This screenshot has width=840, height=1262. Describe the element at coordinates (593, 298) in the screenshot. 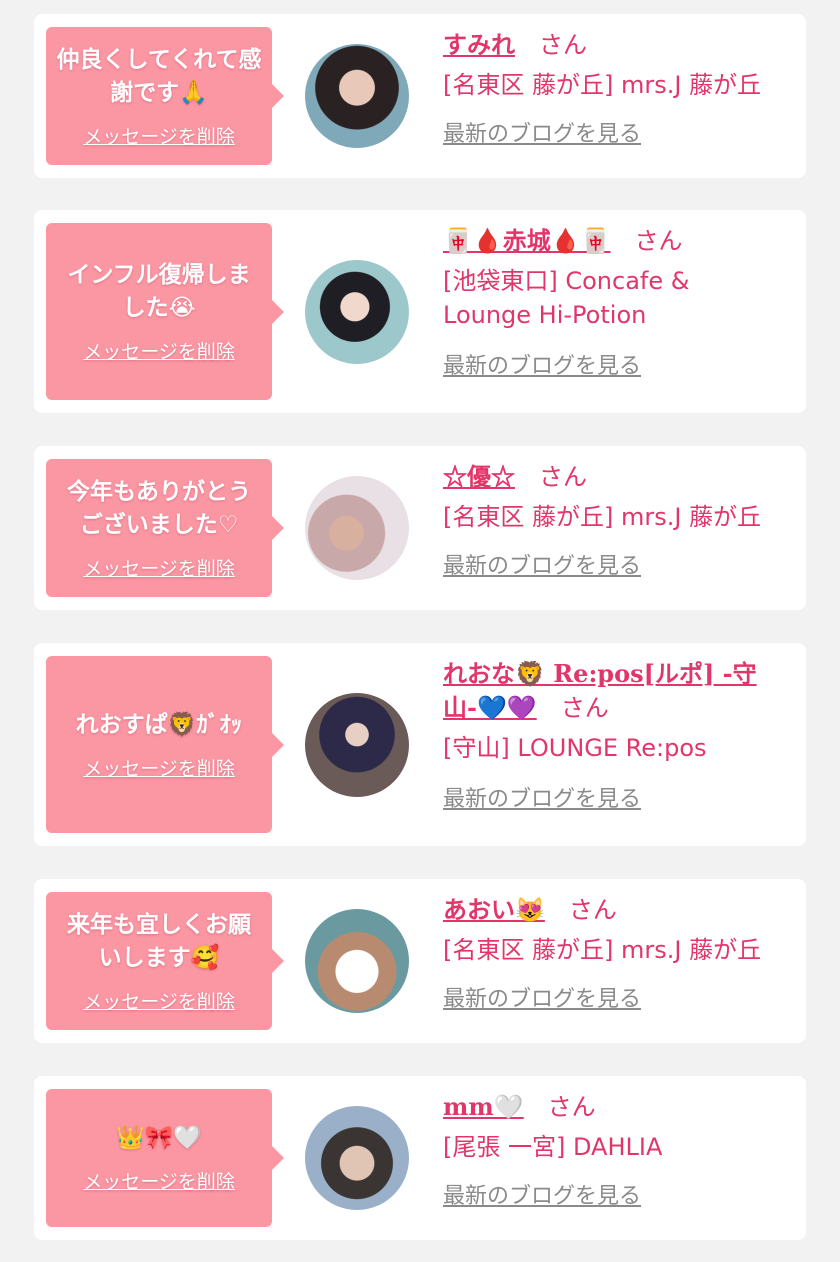

I see `shop-link: [池袋東口] Concafe & Lounge Hi-Potion` at that location.